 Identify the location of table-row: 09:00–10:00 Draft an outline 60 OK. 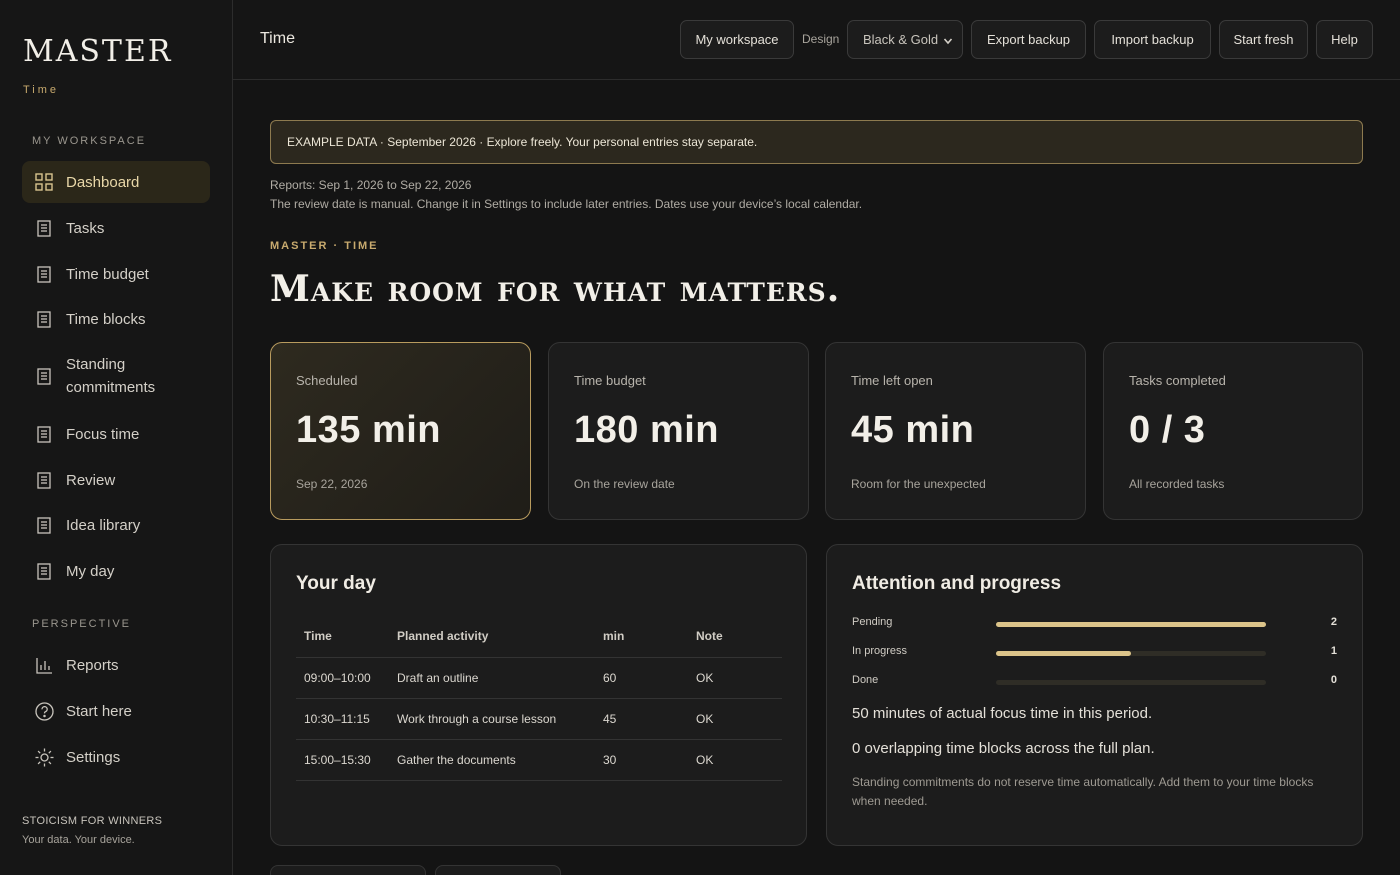
(539, 678).